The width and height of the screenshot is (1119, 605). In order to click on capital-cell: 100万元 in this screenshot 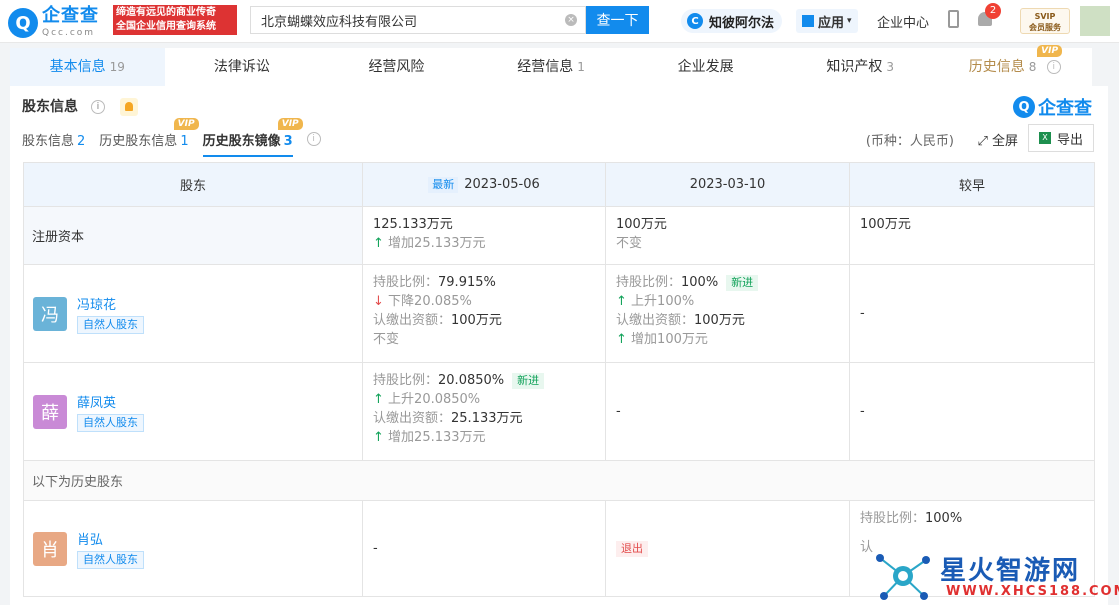, I will do `click(972, 235)`.